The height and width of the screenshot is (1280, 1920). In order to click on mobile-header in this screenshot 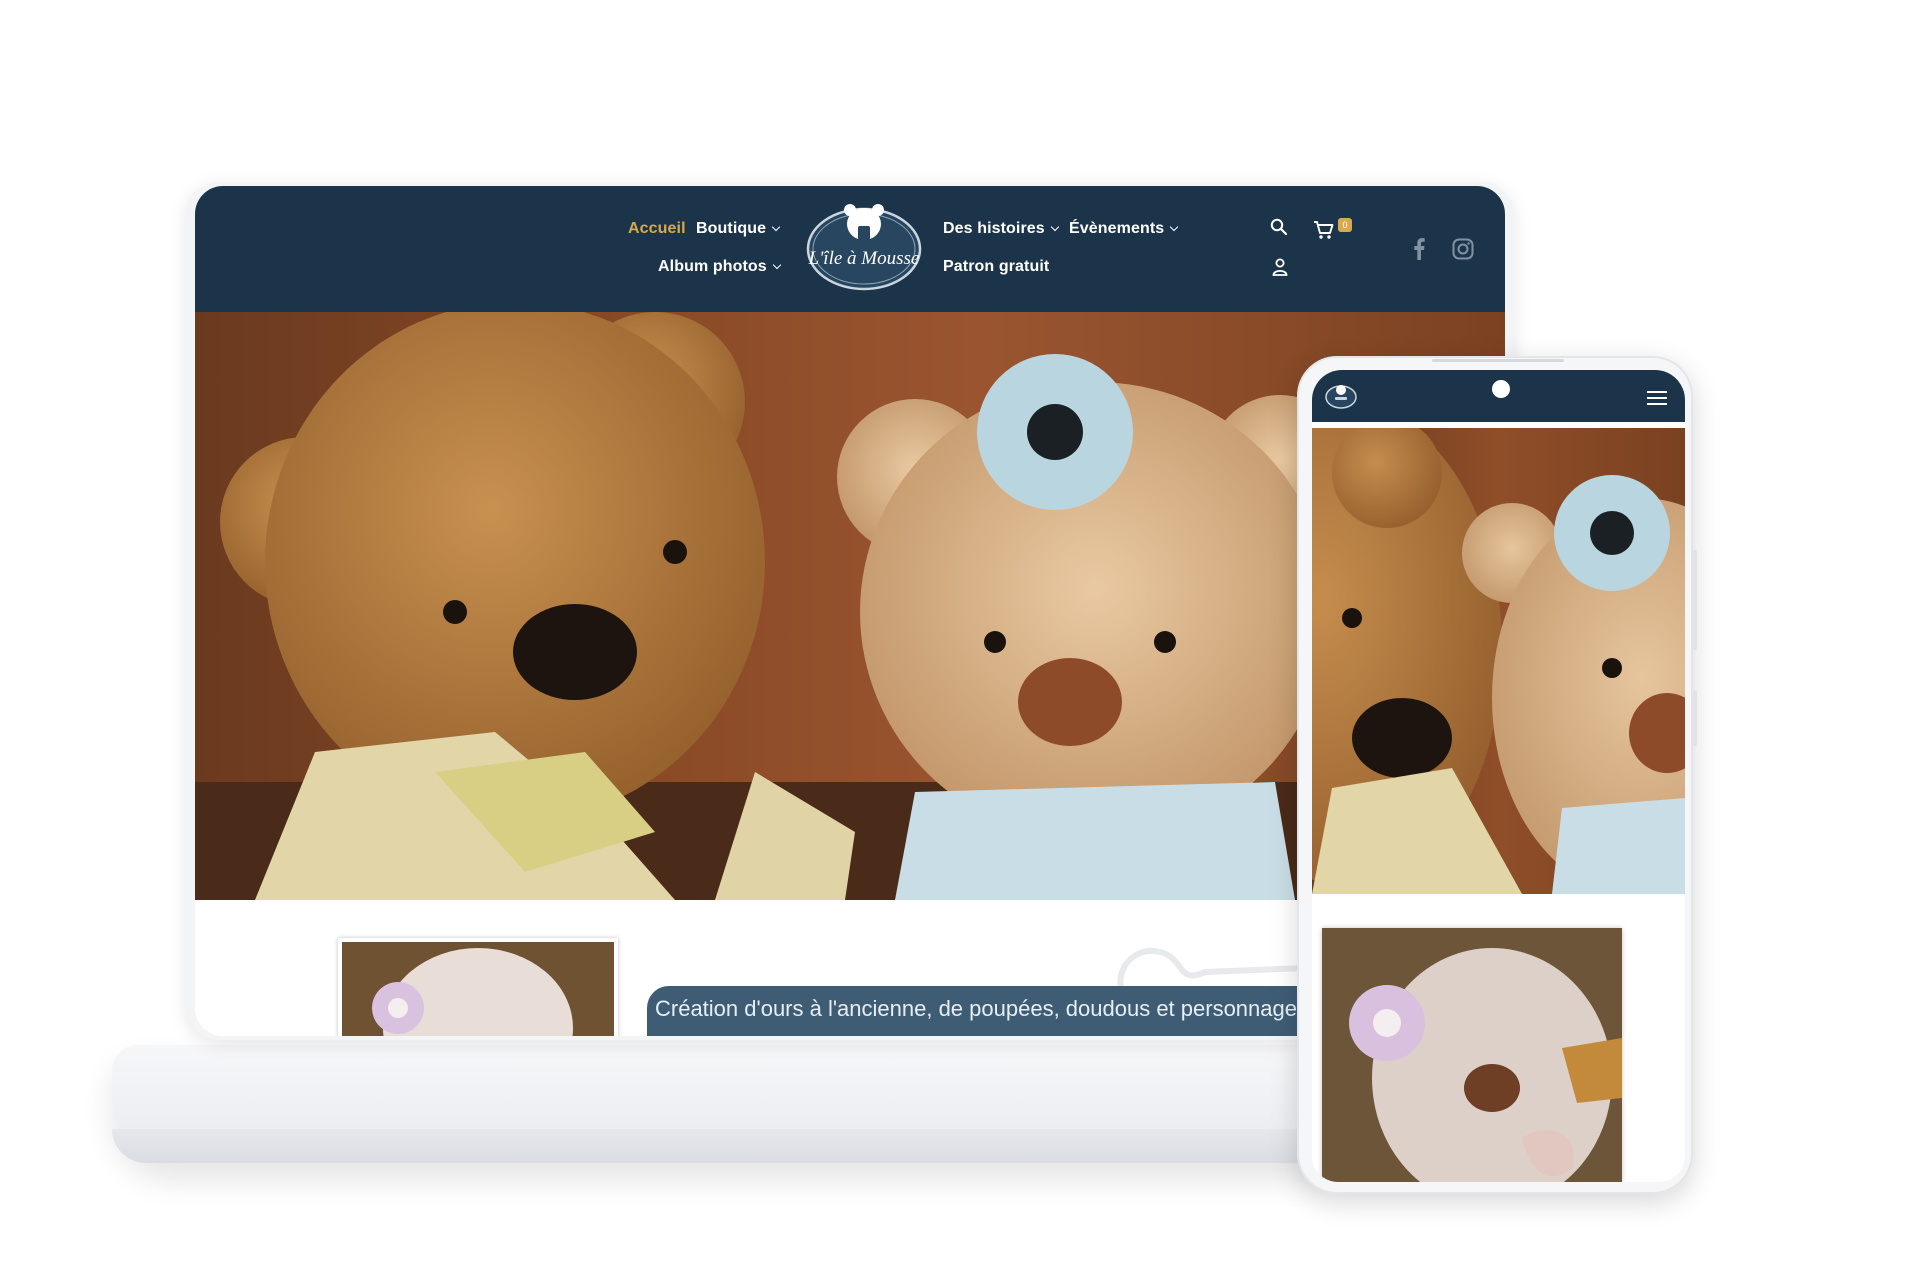, I will do `click(1498, 396)`.